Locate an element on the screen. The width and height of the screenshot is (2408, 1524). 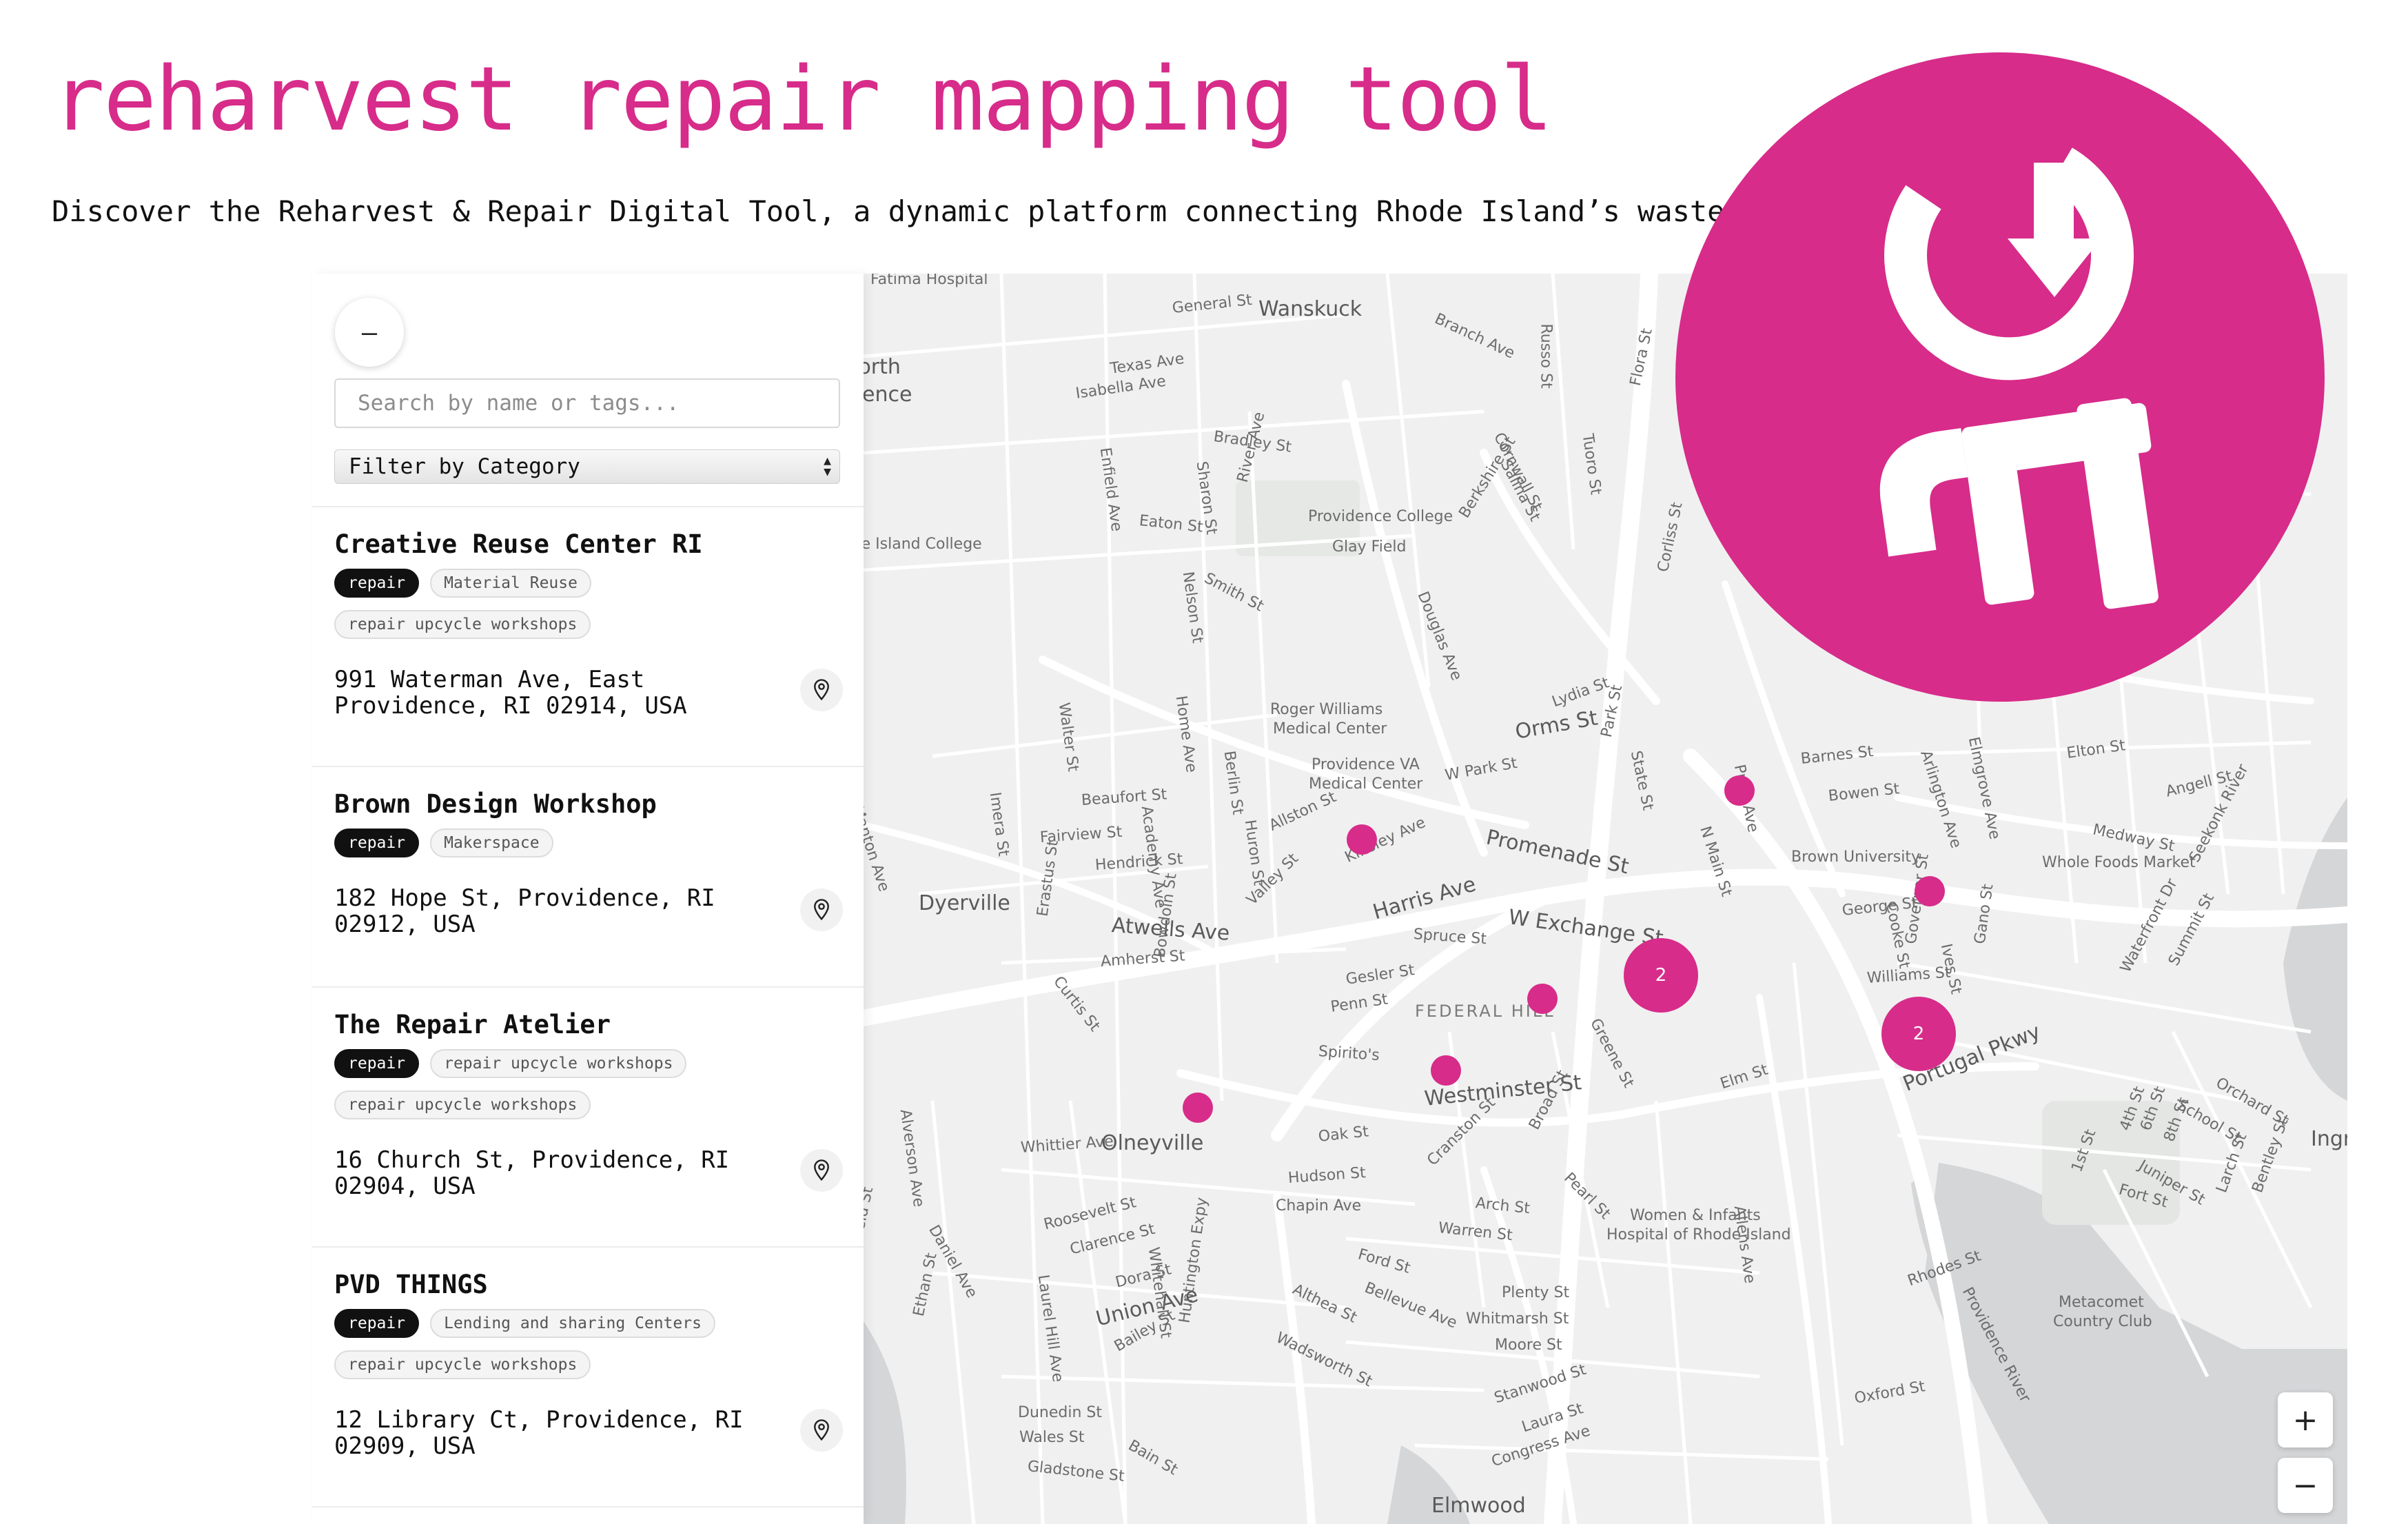
location-address: 12 Library Ct, Providence, RI 02909, USA is located at coordinates (539, 1433).